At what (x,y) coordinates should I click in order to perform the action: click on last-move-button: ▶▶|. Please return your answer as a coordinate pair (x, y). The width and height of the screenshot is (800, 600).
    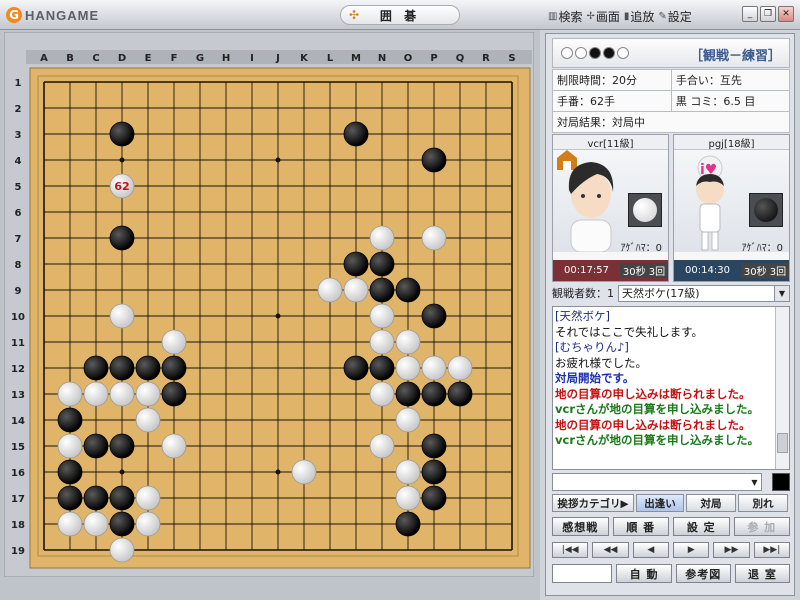
    Looking at the image, I should click on (771, 550).